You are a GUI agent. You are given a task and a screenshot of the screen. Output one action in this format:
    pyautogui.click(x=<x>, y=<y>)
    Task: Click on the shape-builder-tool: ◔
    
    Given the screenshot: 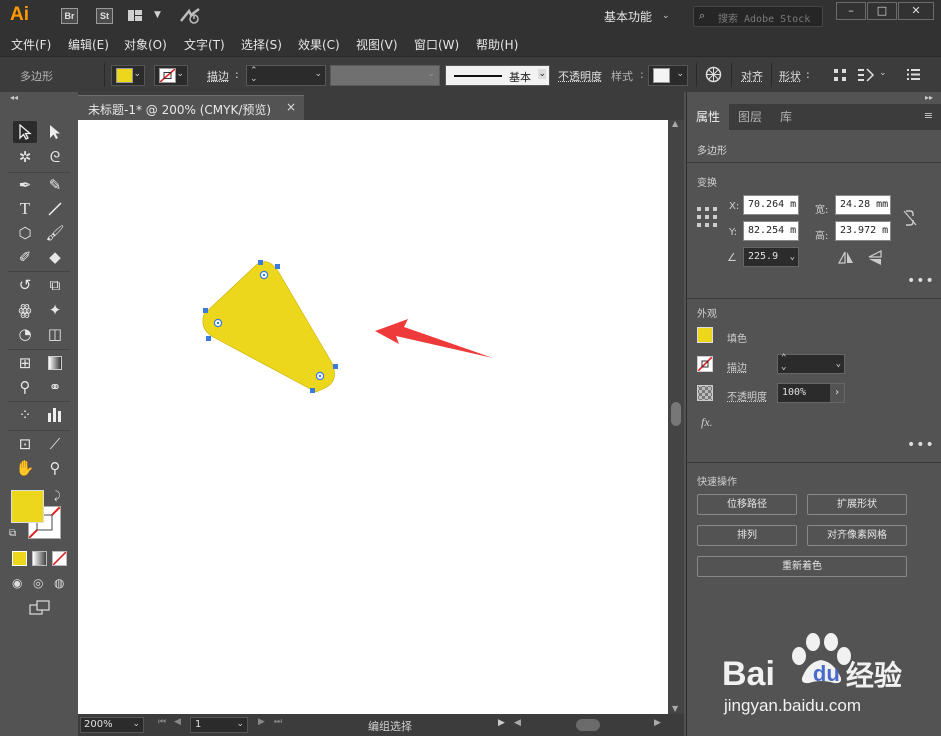 What is the action you would take?
    pyautogui.click(x=25, y=334)
    